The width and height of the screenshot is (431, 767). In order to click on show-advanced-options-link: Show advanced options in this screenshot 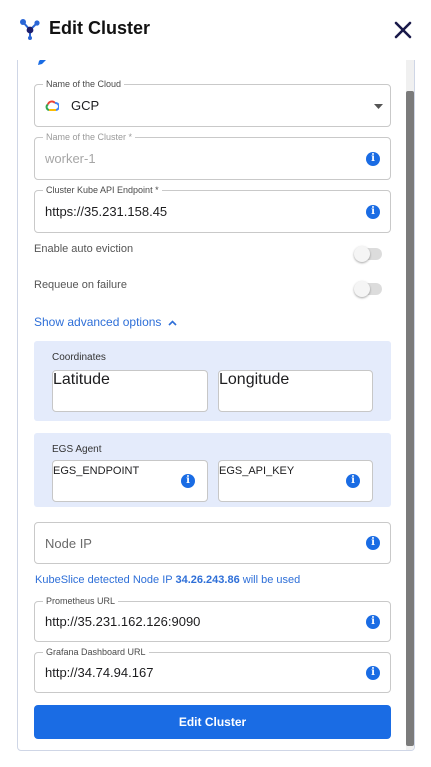, I will do `click(105, 322)`.